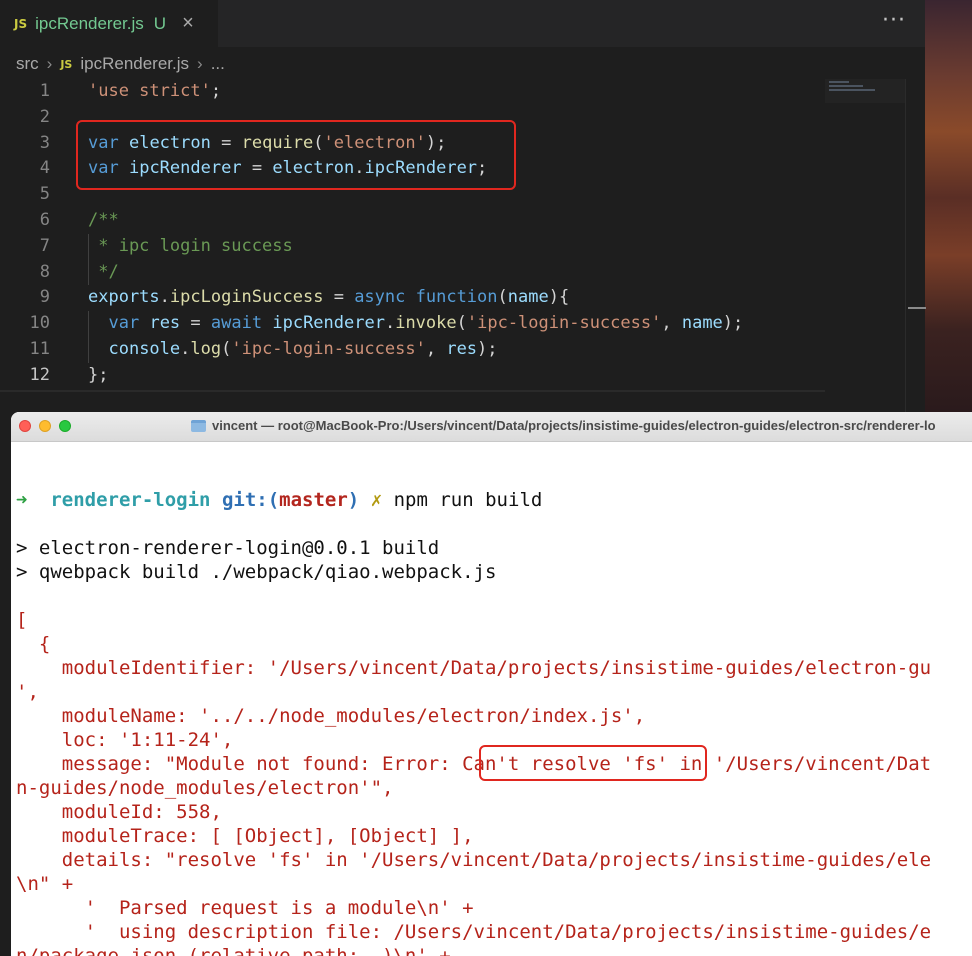 The height and width of the screenshot is (956, 972). I want to click on error-line: moduleId: 558,, so click(119, 812).